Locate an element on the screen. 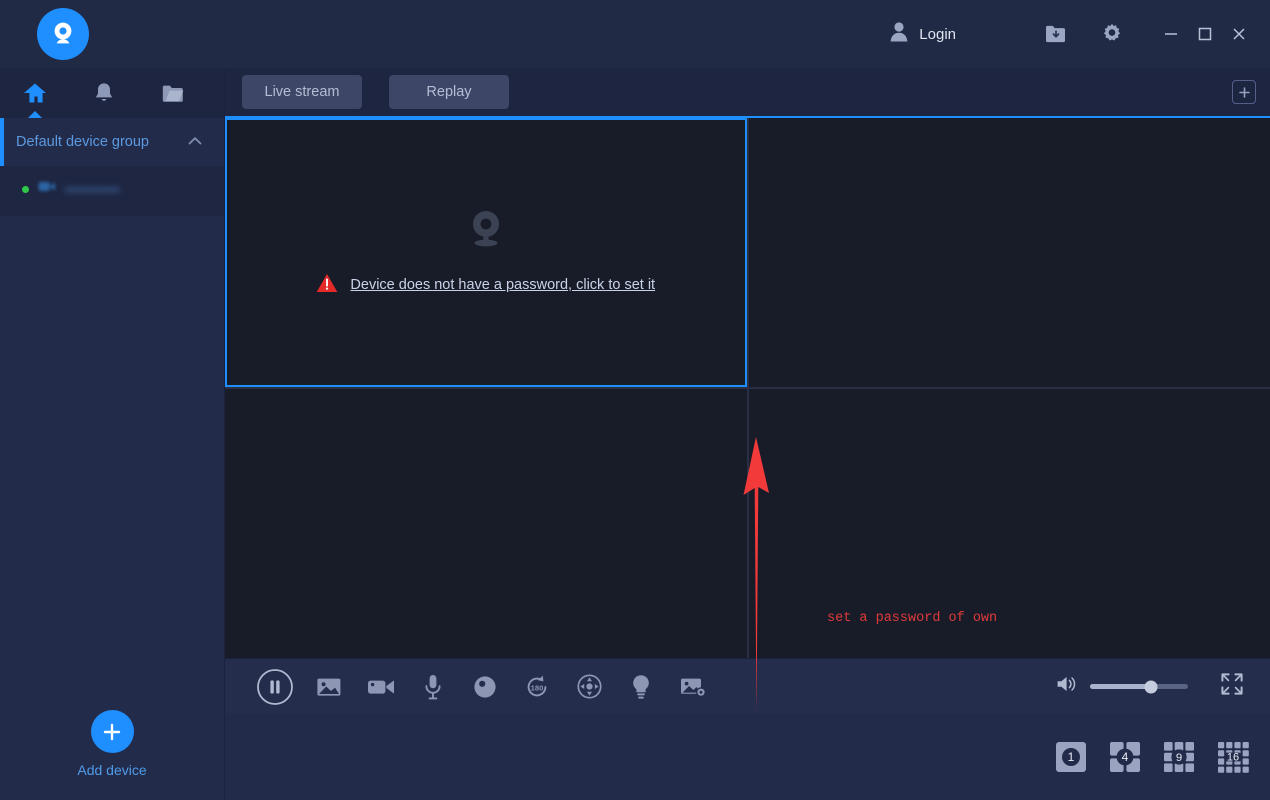  titlebar-actions: Login is located at coordinates (1079, 34).